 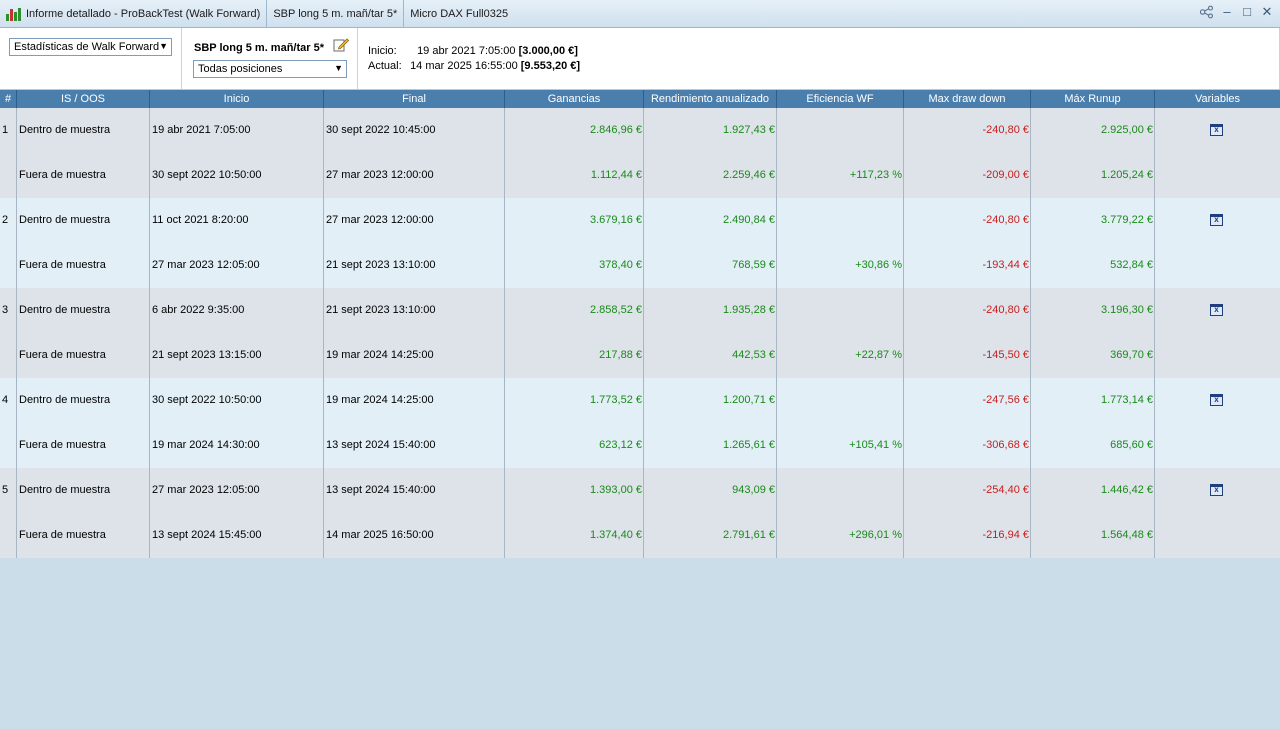 I want to click on cell-end-date: 14 mar 2025 16:50:00, so click(x=380, y=535).